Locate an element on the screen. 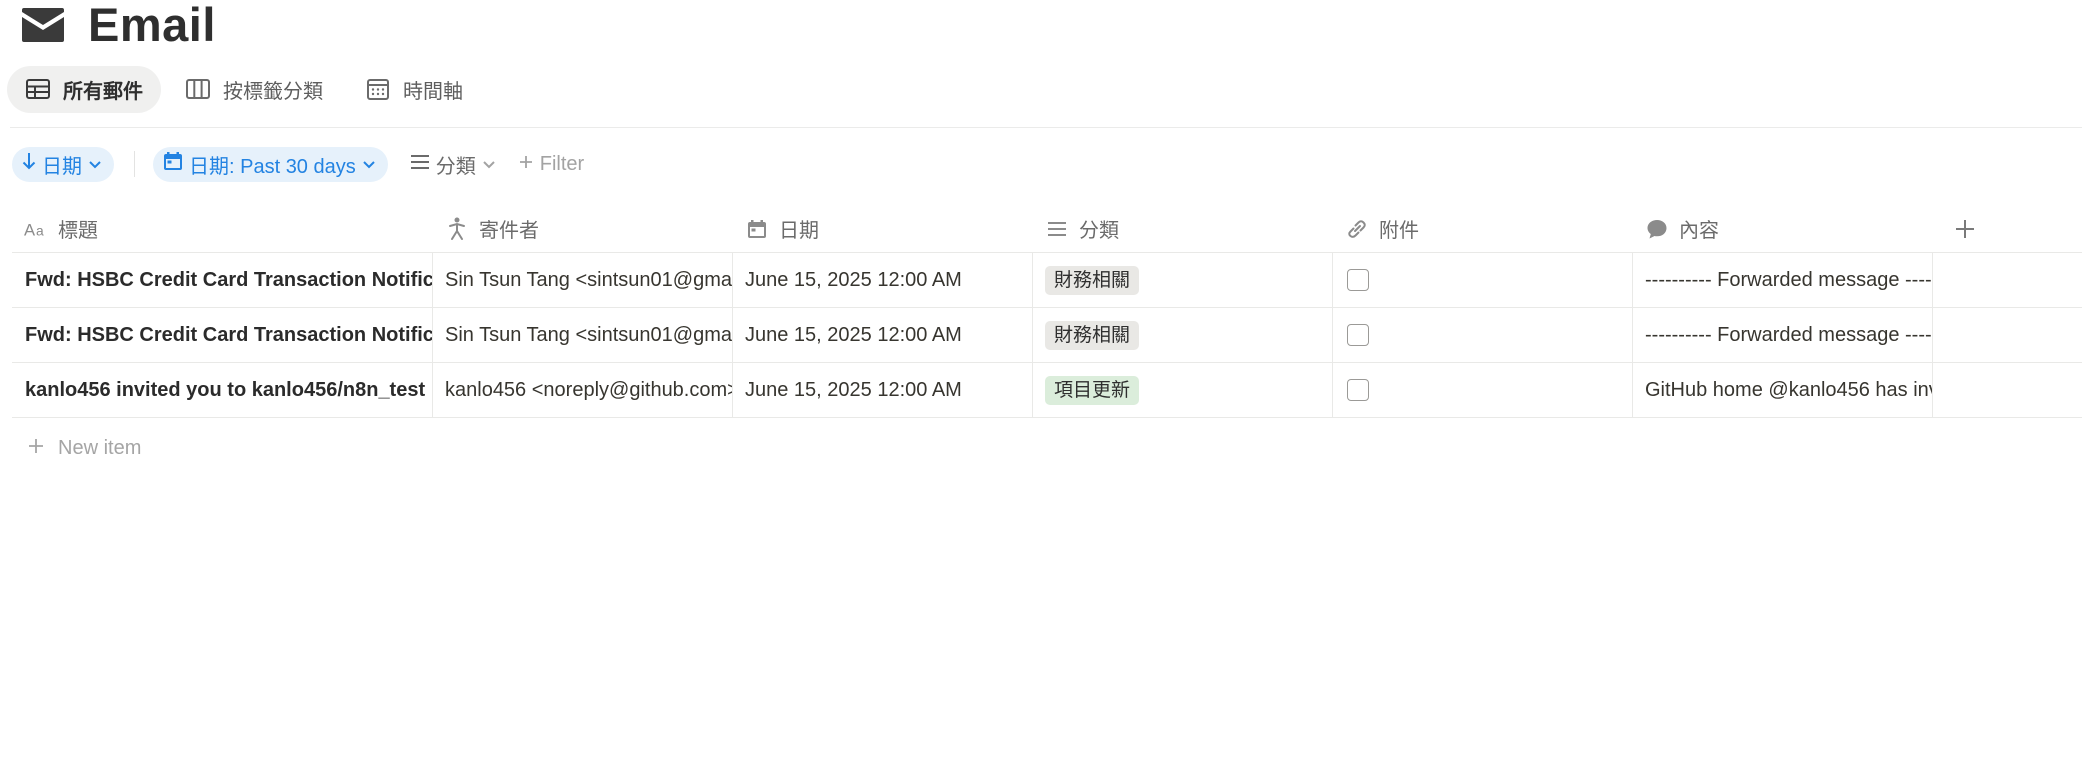 The image size is (2082, 764). cell-content: GitHub home @kanlo456 has invited you is located at coordinates (1783, 390).